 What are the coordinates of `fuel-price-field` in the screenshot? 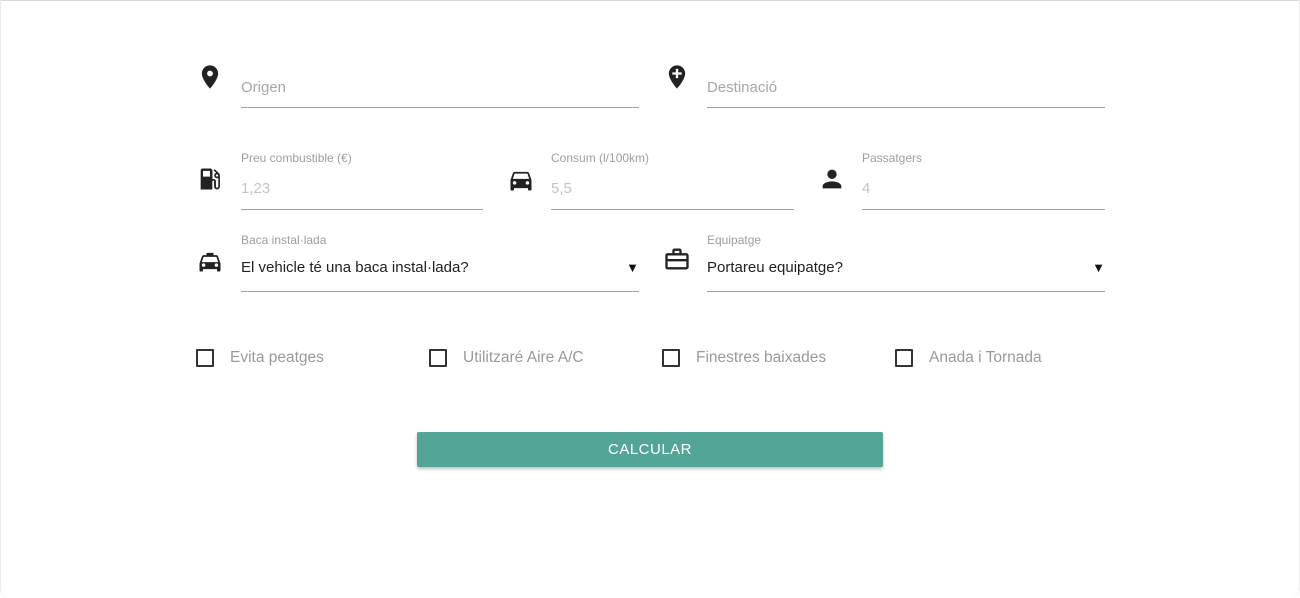 It's located at (362, 193).